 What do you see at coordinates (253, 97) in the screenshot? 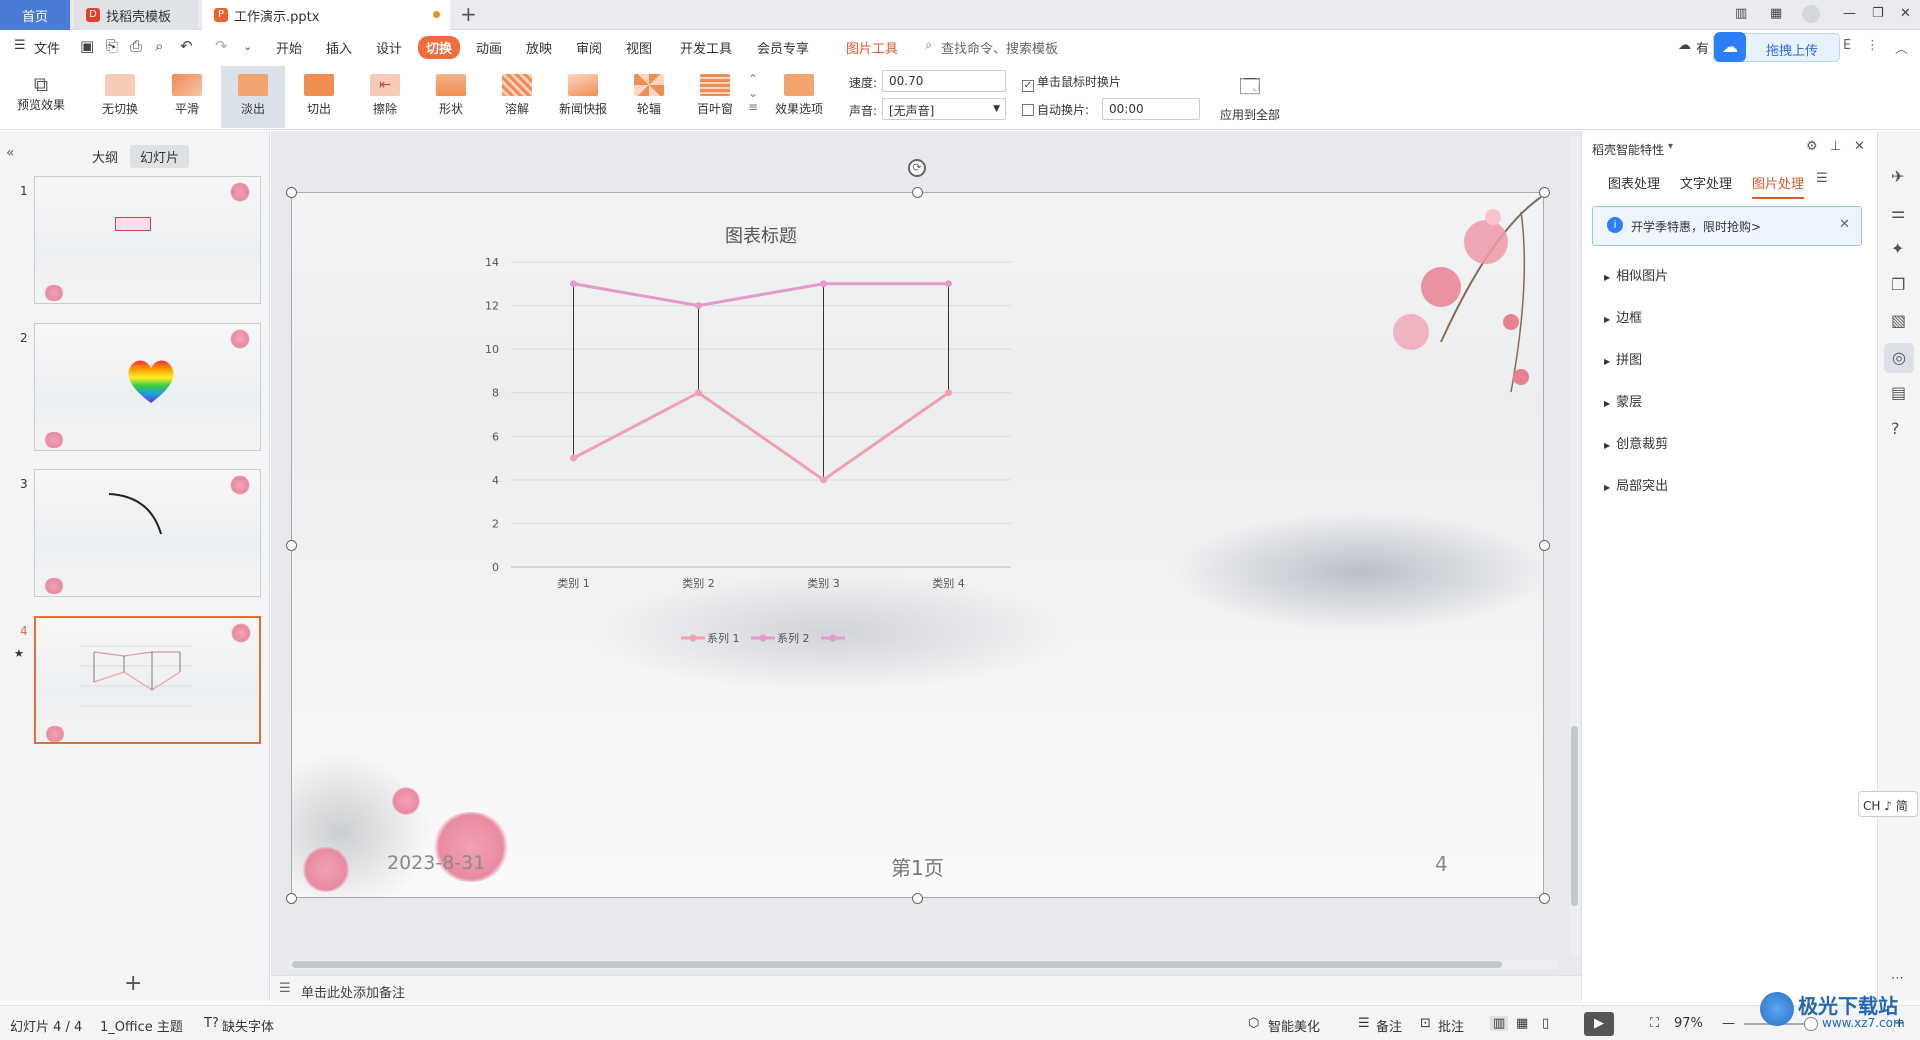
I see `transition-fade: 淡出` at bounding box center [253, 97].